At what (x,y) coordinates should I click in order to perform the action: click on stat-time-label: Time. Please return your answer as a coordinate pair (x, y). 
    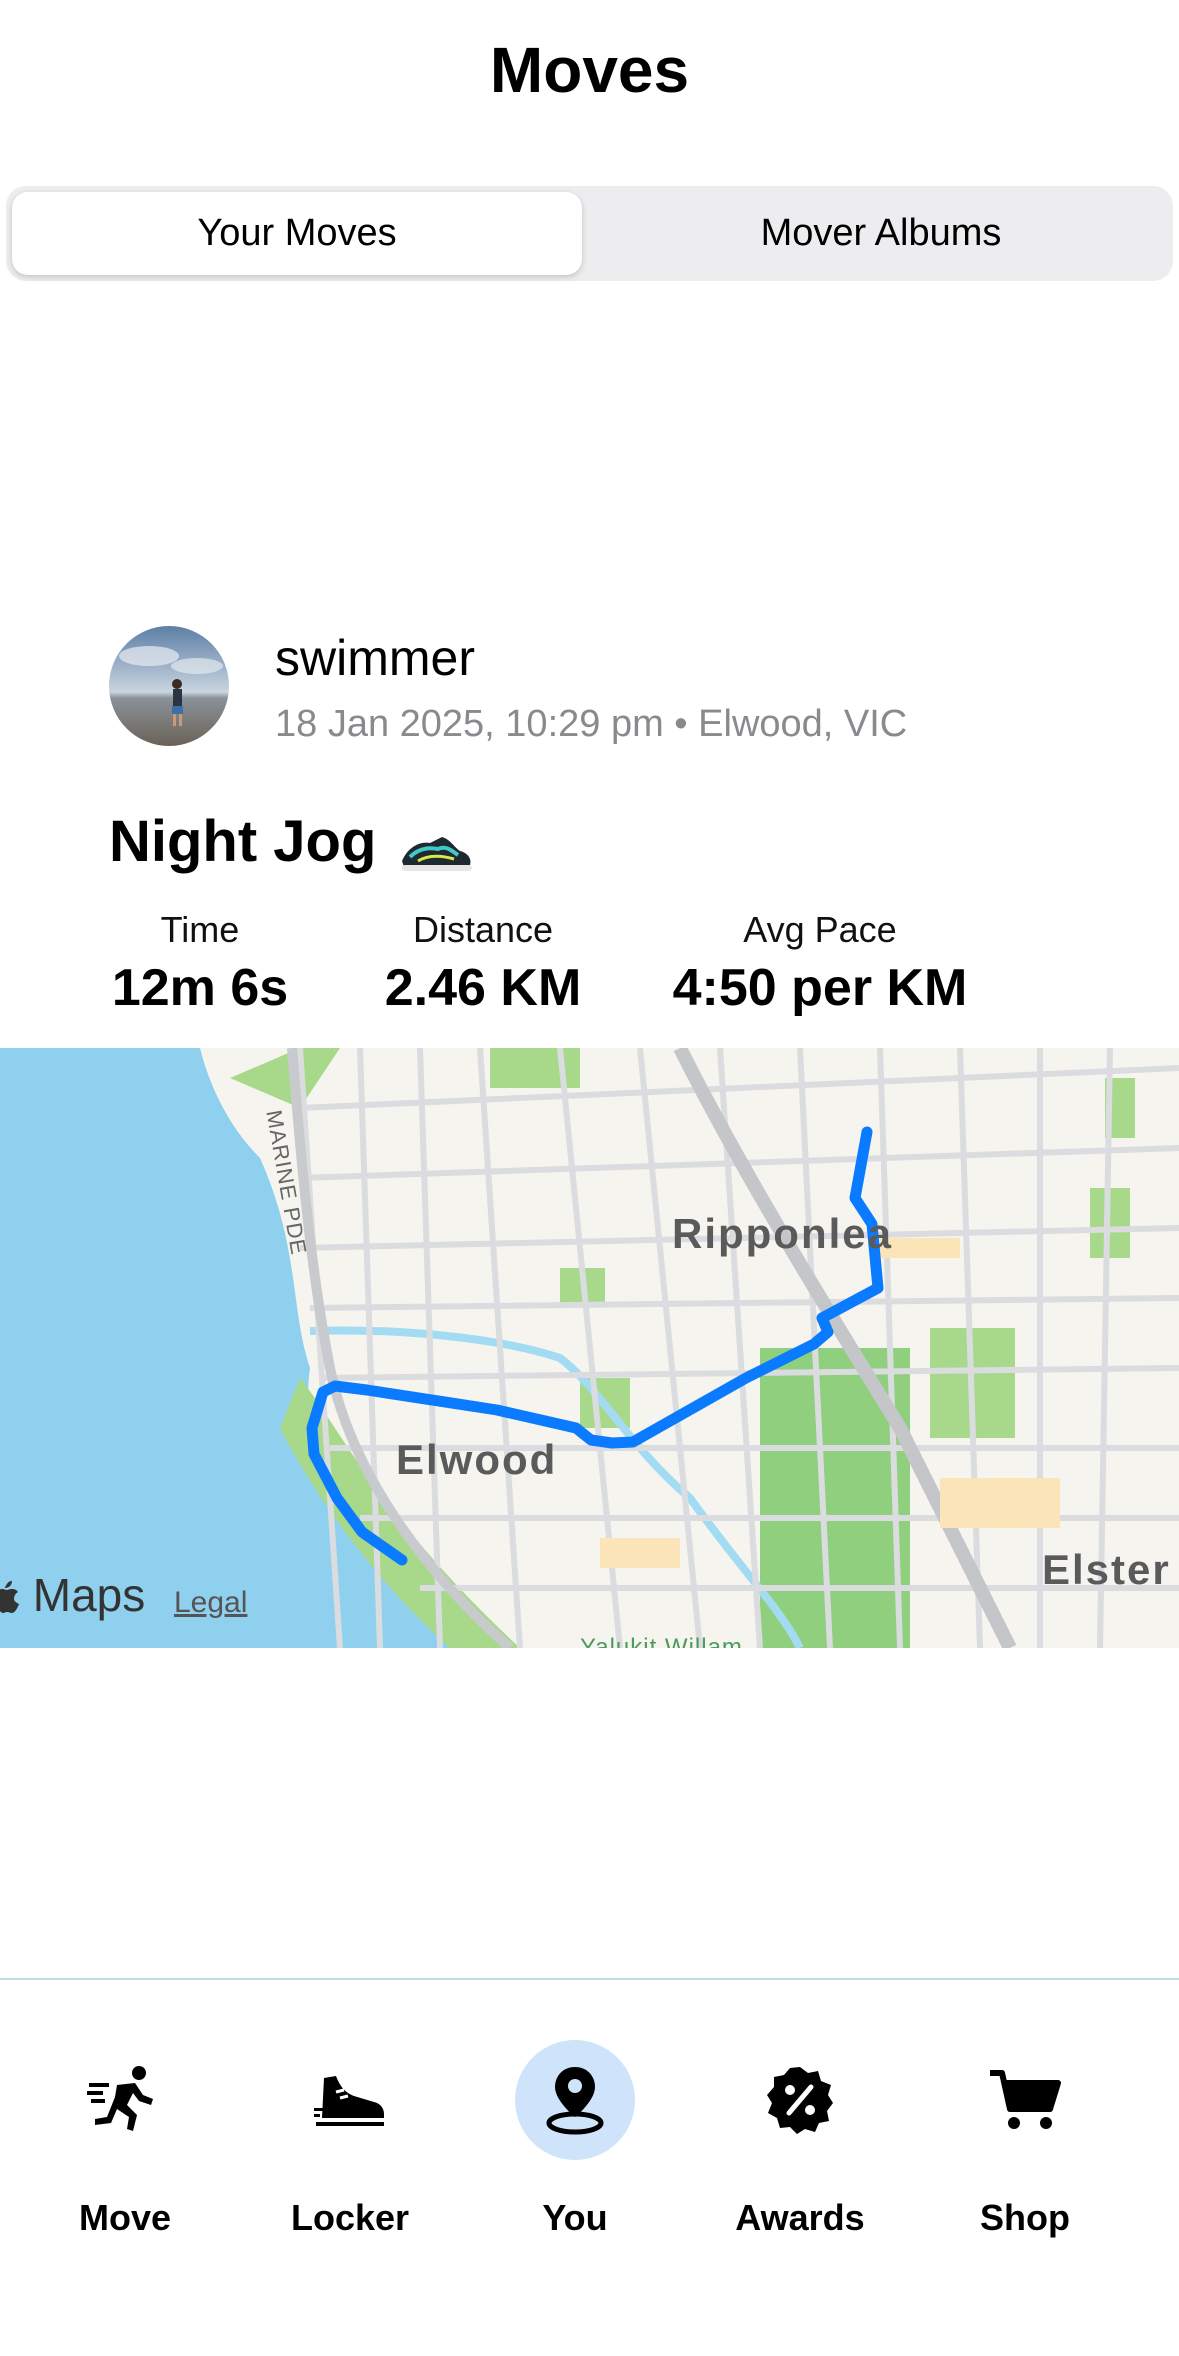
    Looking at the image, I should click on (200, 929).